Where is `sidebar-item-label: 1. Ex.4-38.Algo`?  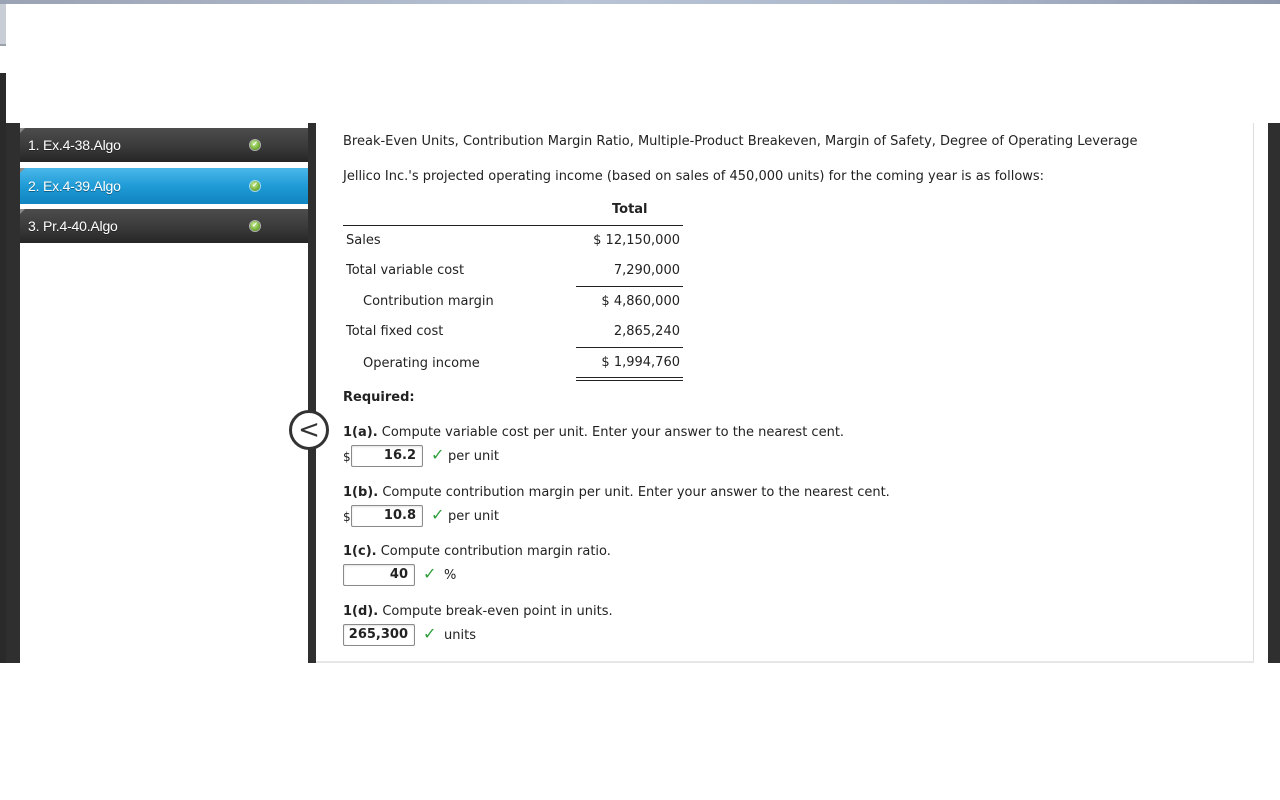
sidebar-item-label: 1. Ex.4-38.Algo is located at coordinates (74, 145).